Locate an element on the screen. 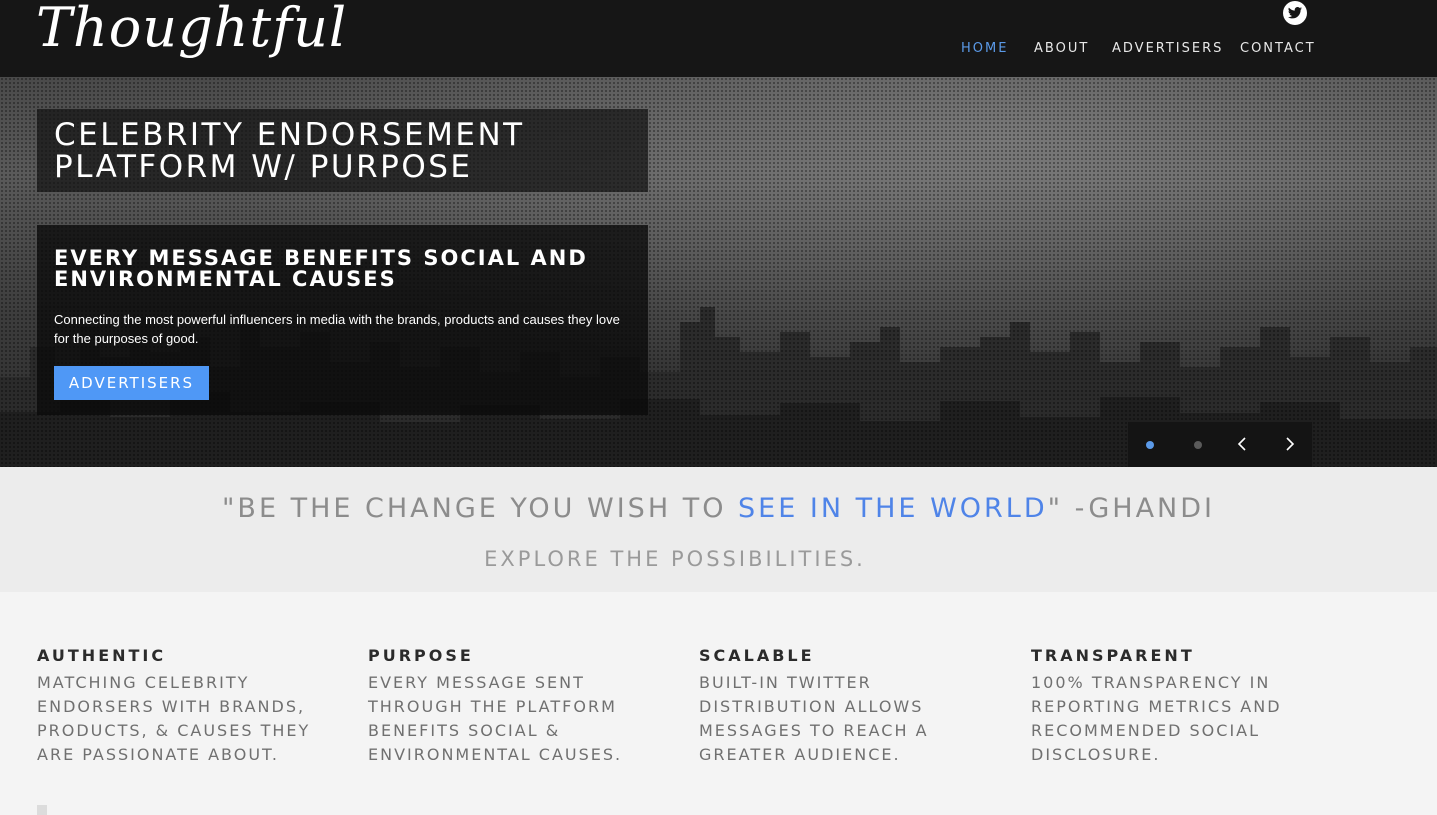 The image size is (1437, 815). advertisers-button: ADVERTISERS is located at coordinates (131, 383).